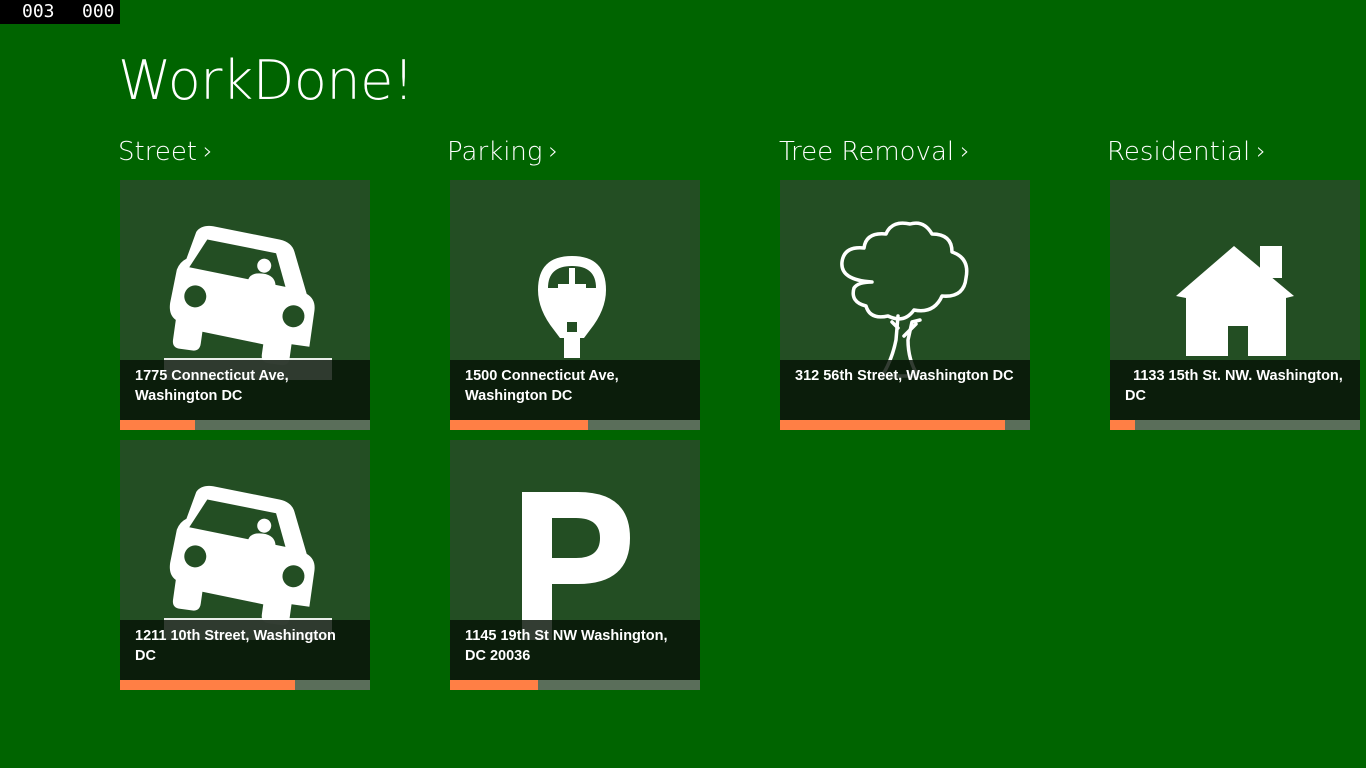 The width and height of the screenshot is (1366, 768). I want to click on group-header-street: Street ›, so click(165, 151).